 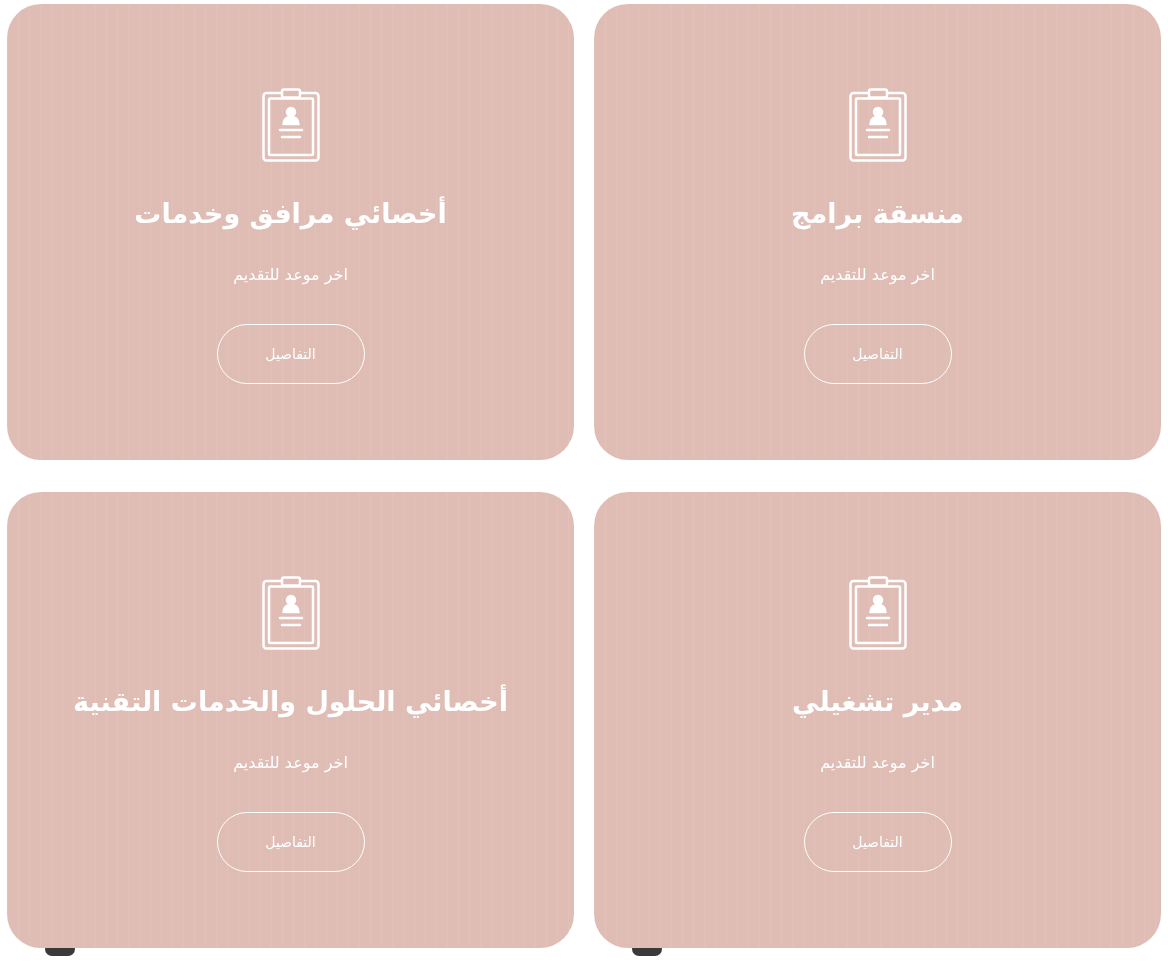 I want to click on job-title: منسقة برامج, so click(x=877, y=214).